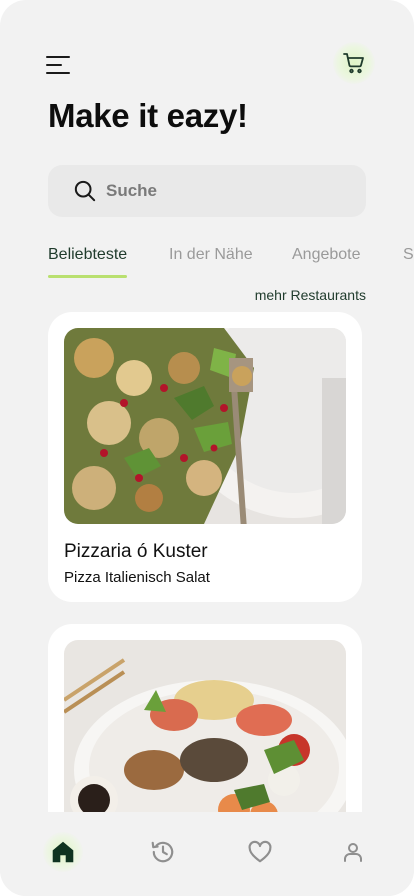  I want to click on nav-home, so click(63, 852).